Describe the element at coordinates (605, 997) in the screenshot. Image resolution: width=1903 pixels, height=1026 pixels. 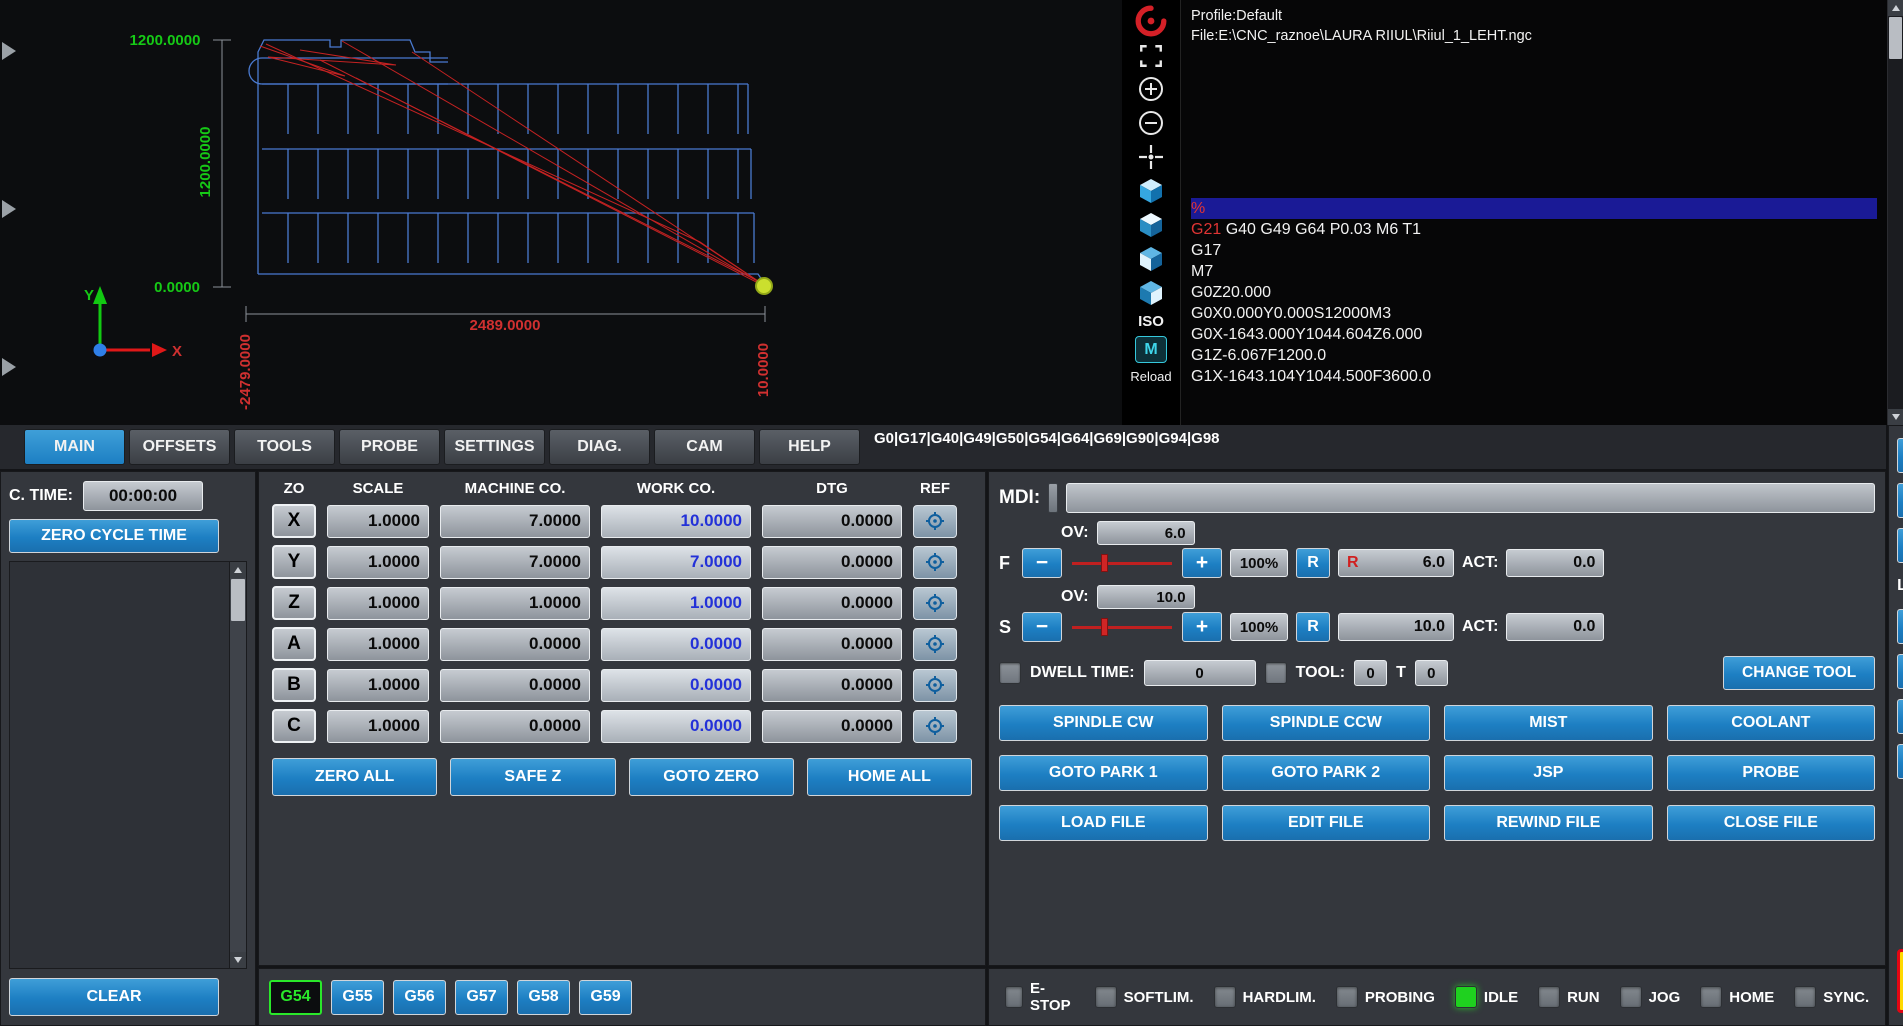
I see `offset-g59-button: G59` at that location.